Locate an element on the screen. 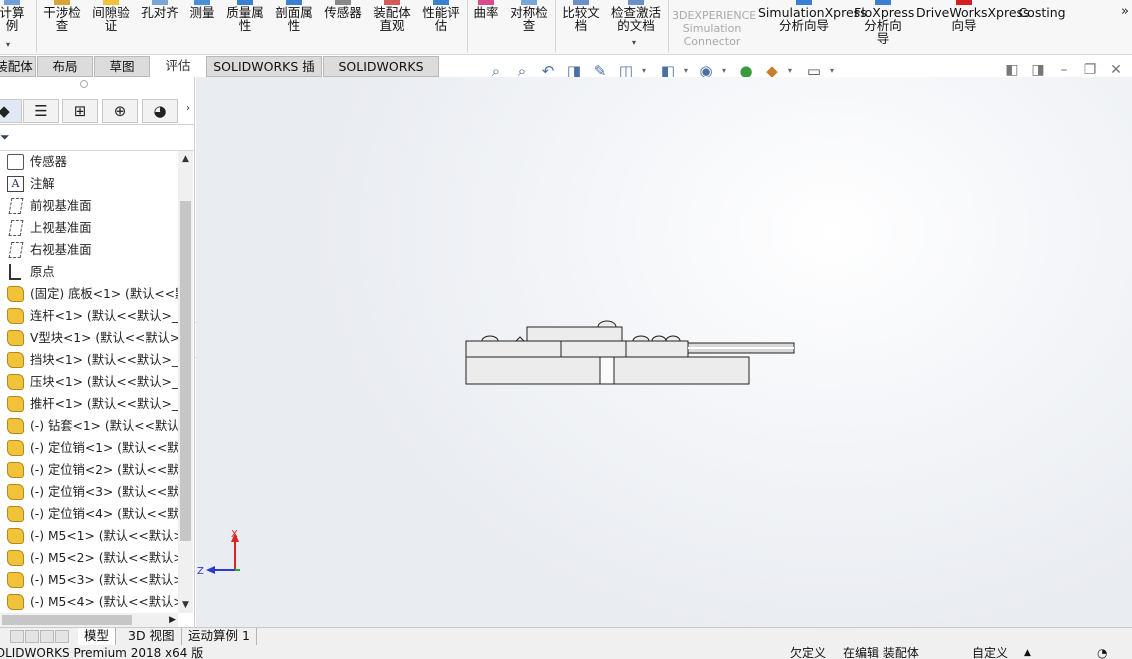 The height and width of the screenshot is (659, 1132). tree-item: 推杆<1> (默认<<默认>_显示 is located at coordinates (89, 404).